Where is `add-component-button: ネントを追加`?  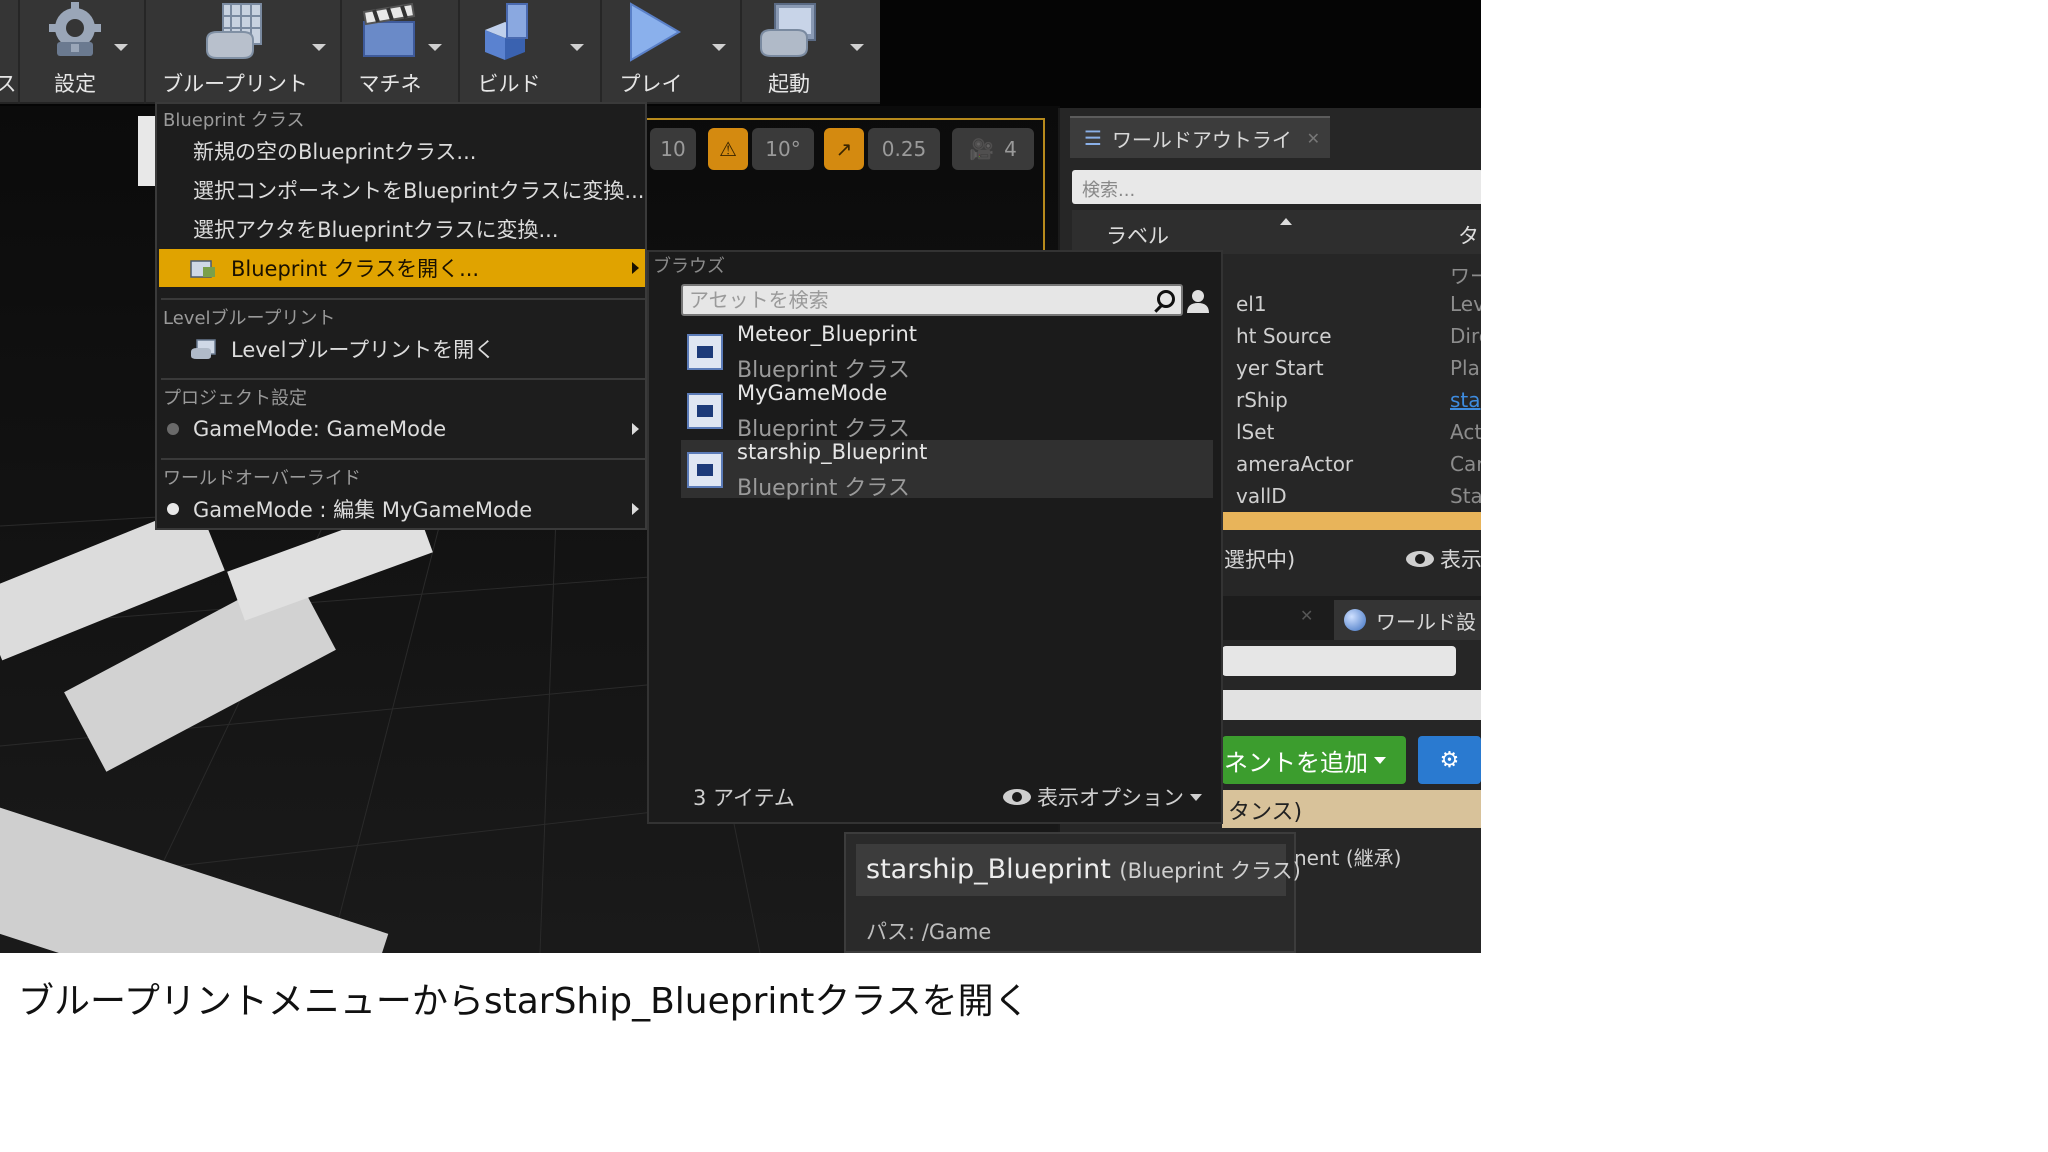
add-component-button: ネントを追加 is located at coordinates (1314, 760).